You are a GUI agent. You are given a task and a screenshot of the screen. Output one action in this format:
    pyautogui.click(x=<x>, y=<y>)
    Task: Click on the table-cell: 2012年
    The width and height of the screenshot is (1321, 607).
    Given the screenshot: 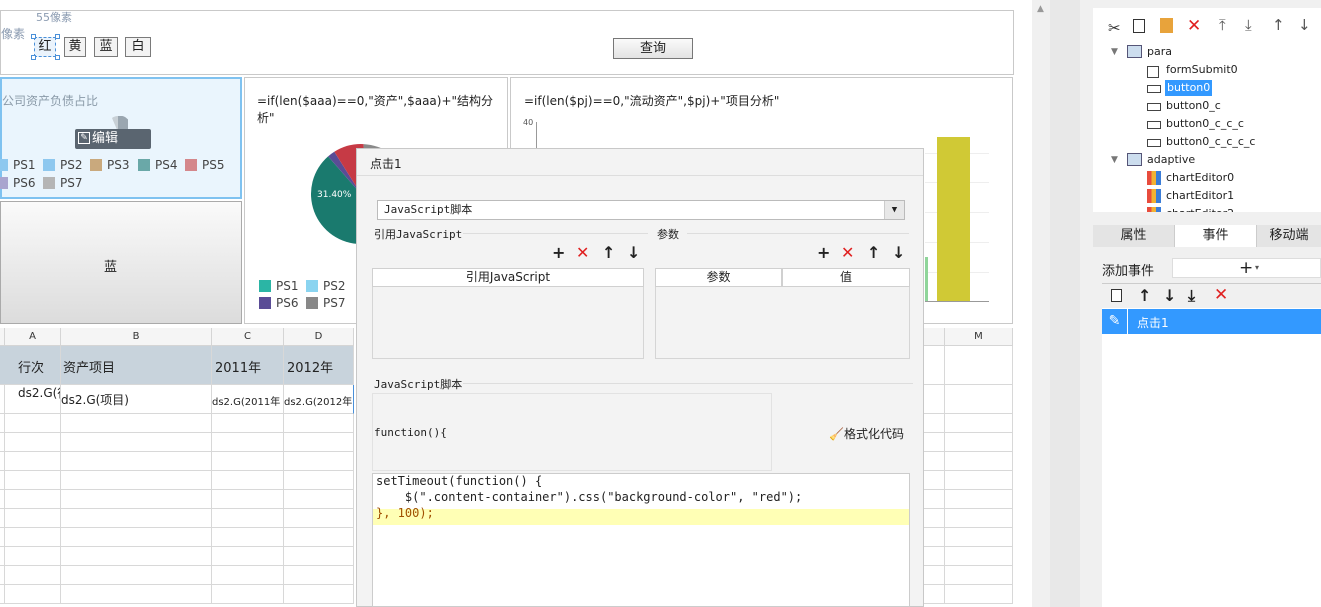 What is the action you would take?
    pyautogui.click(x=319, y=365)
    